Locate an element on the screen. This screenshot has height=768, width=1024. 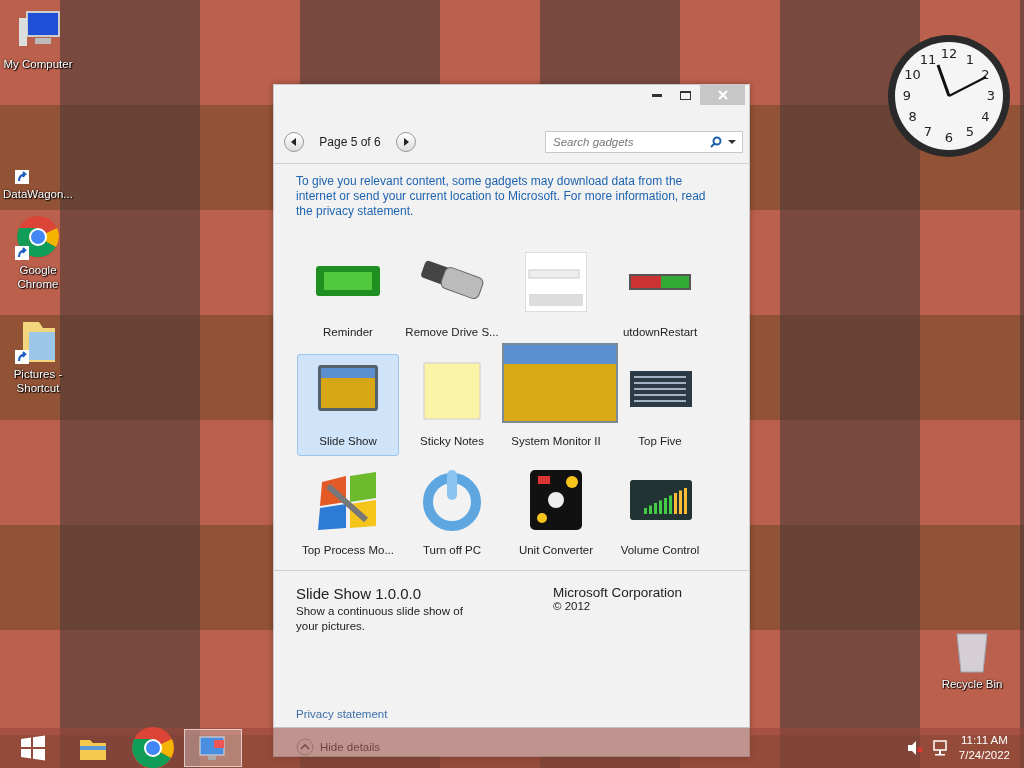
clock-date: 7/24/2022 is located at coordinates (984, 755).